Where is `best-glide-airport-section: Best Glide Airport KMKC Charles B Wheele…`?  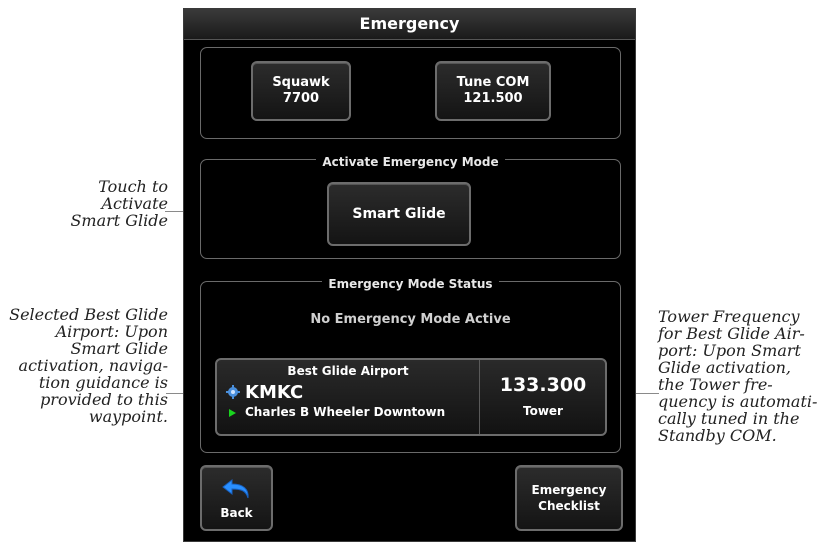 best-glide-airport-section: Best Glide Airport KMKC Charles B Wheele… is located at coordinates (348, 397).